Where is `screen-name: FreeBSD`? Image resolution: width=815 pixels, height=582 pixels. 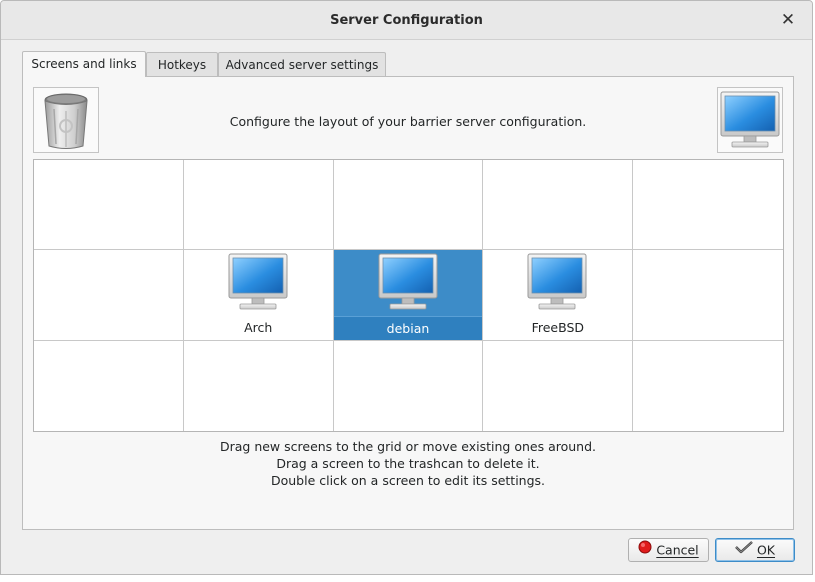
screen-name: FreeBSD is located at coordinates (558, 328).